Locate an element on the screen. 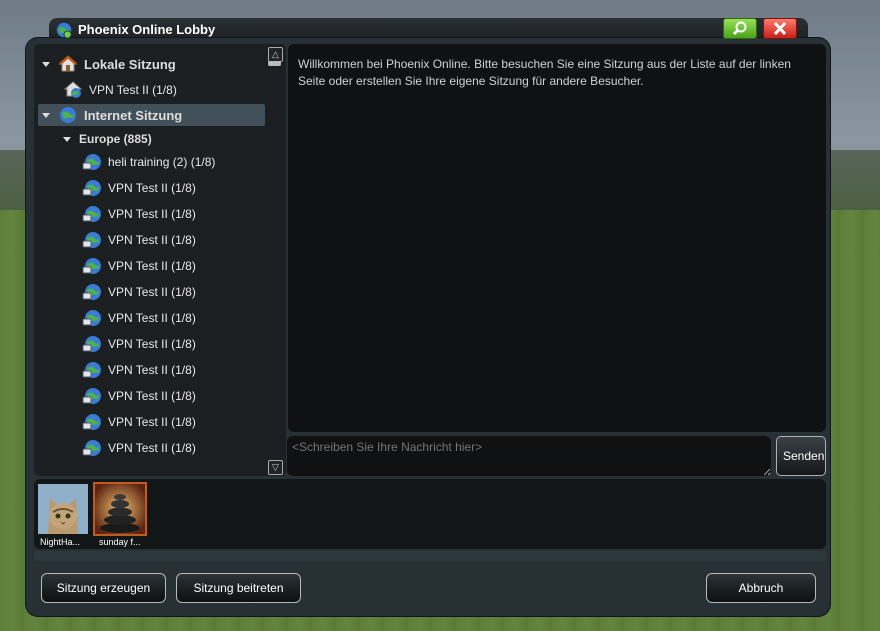  session-item-internet-10: VPN Test II (1/8) is located at coordinates (139, 422).